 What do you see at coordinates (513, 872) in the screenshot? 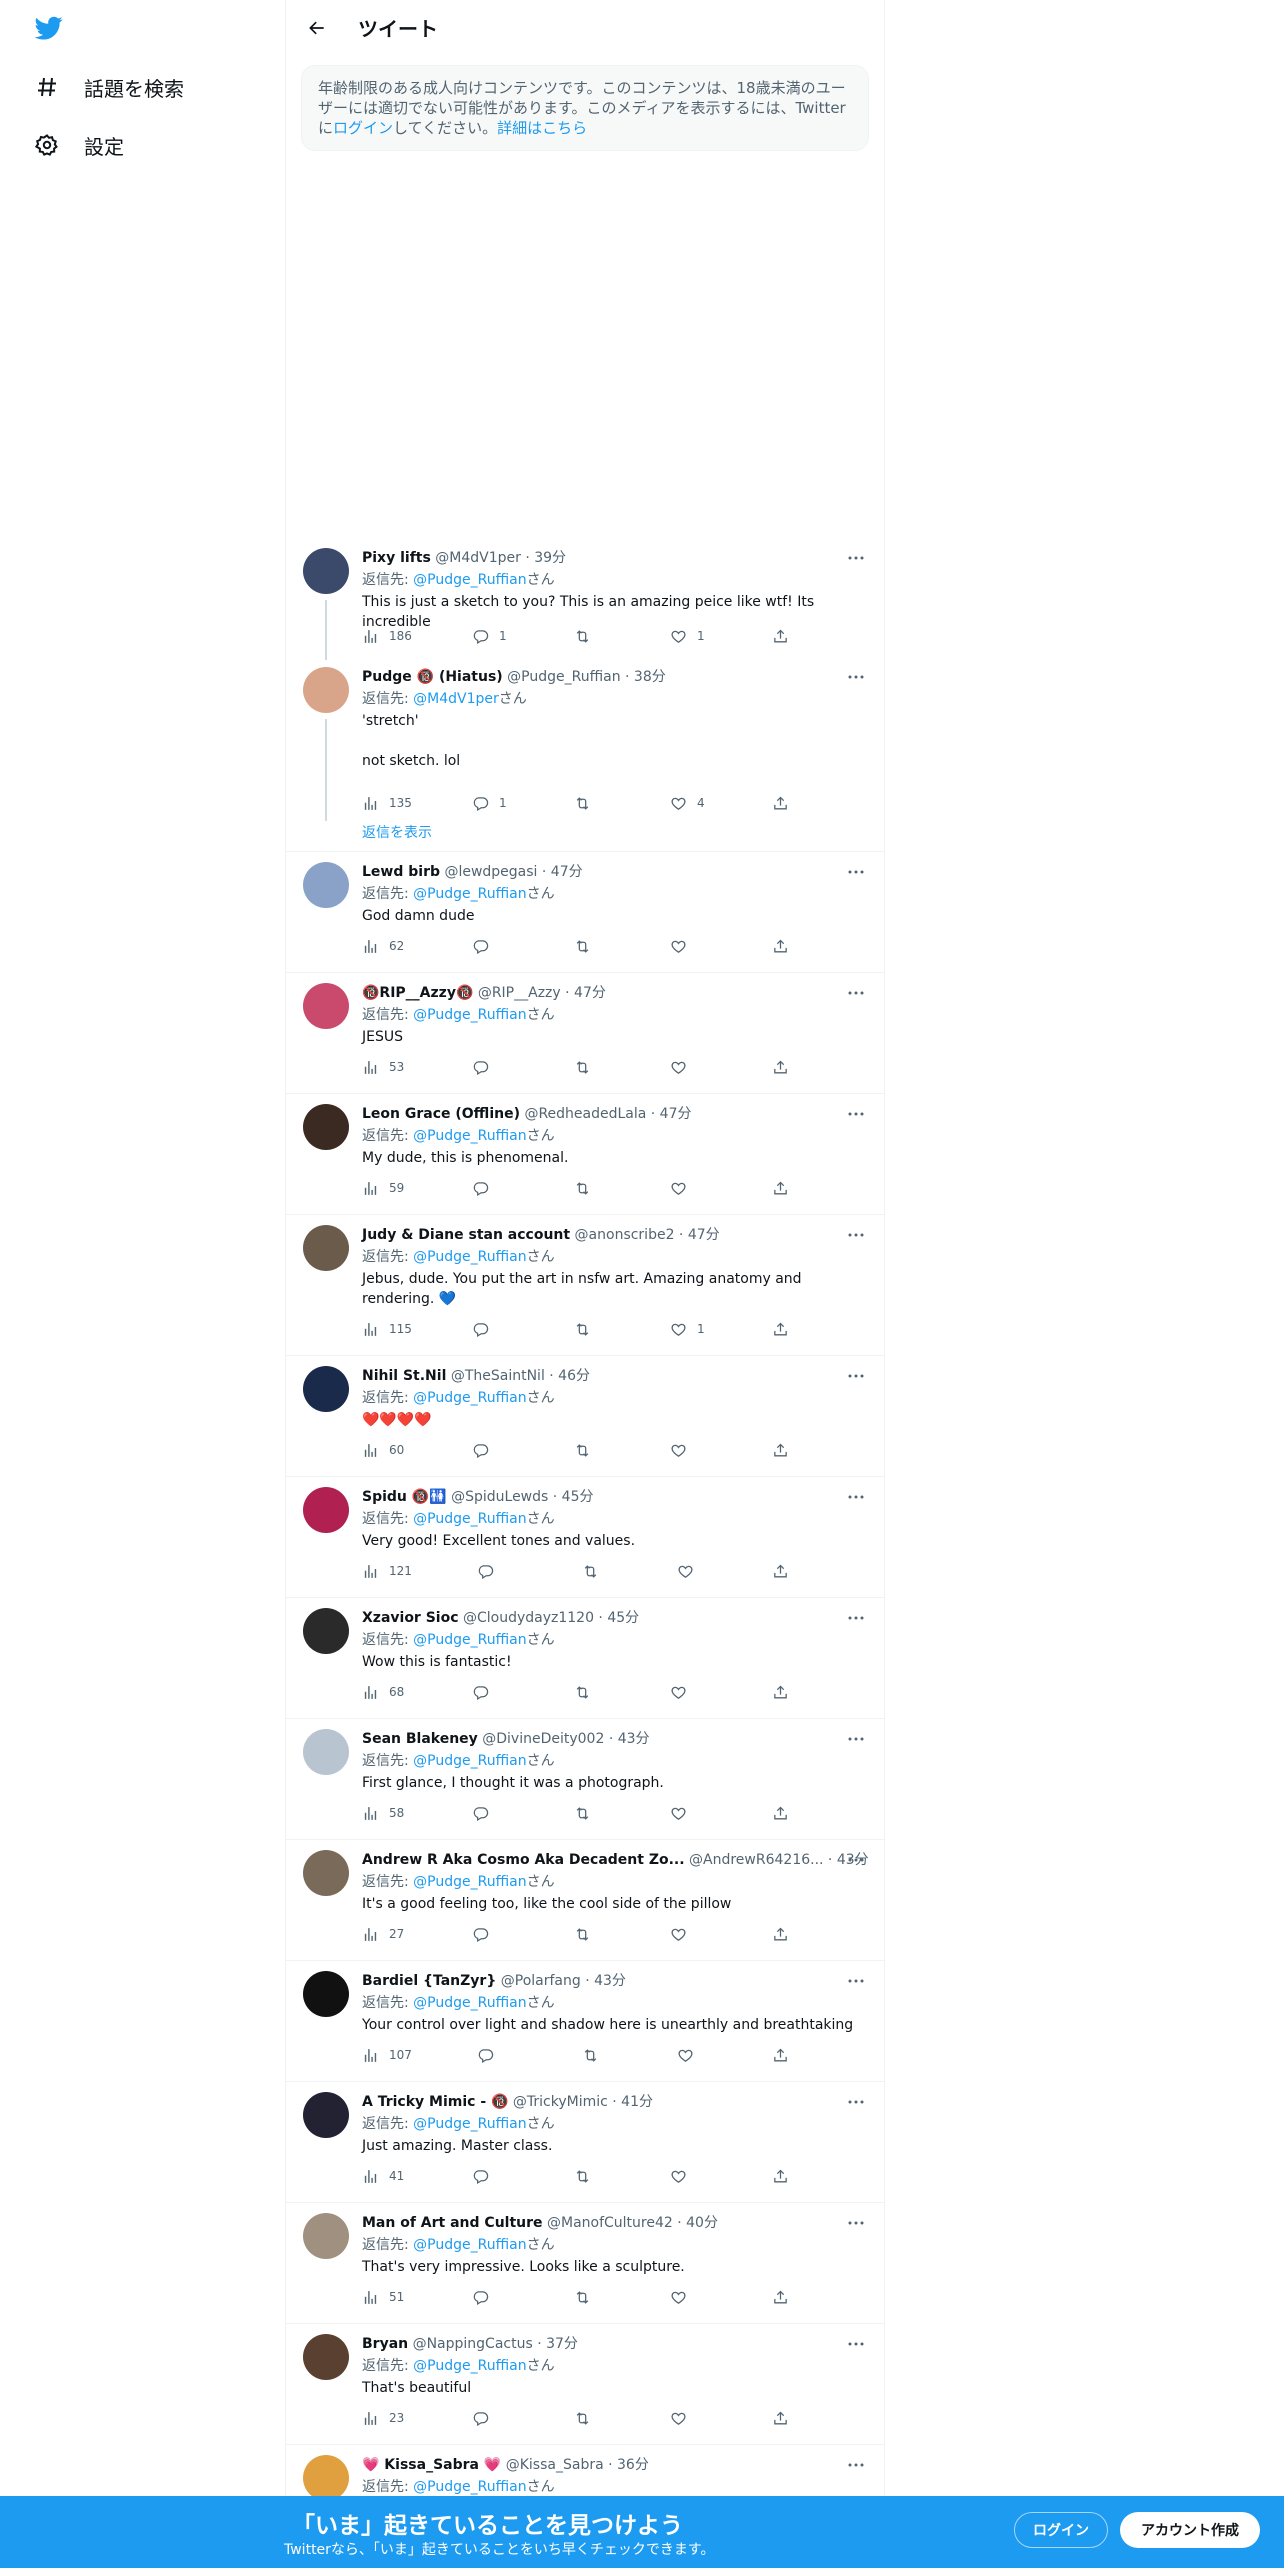
I see `handle-and-time: @lewdpegasi · 47分` at bounding box center [513, 872].